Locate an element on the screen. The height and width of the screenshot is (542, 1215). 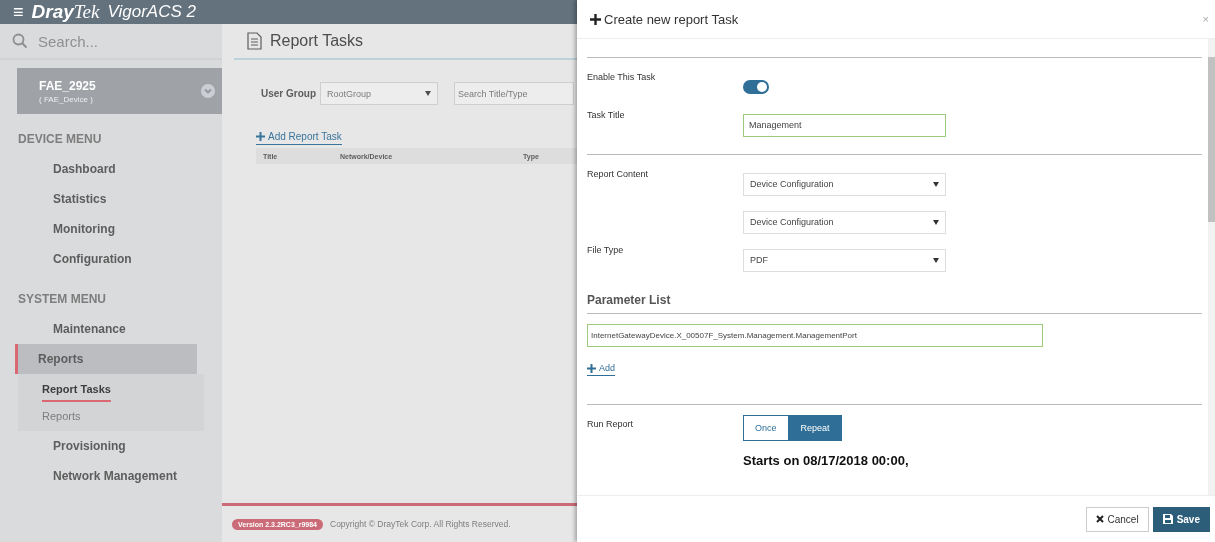
schedule-text: Starts on 08/17/2018 00:00, is located at coordinates (826, 460).